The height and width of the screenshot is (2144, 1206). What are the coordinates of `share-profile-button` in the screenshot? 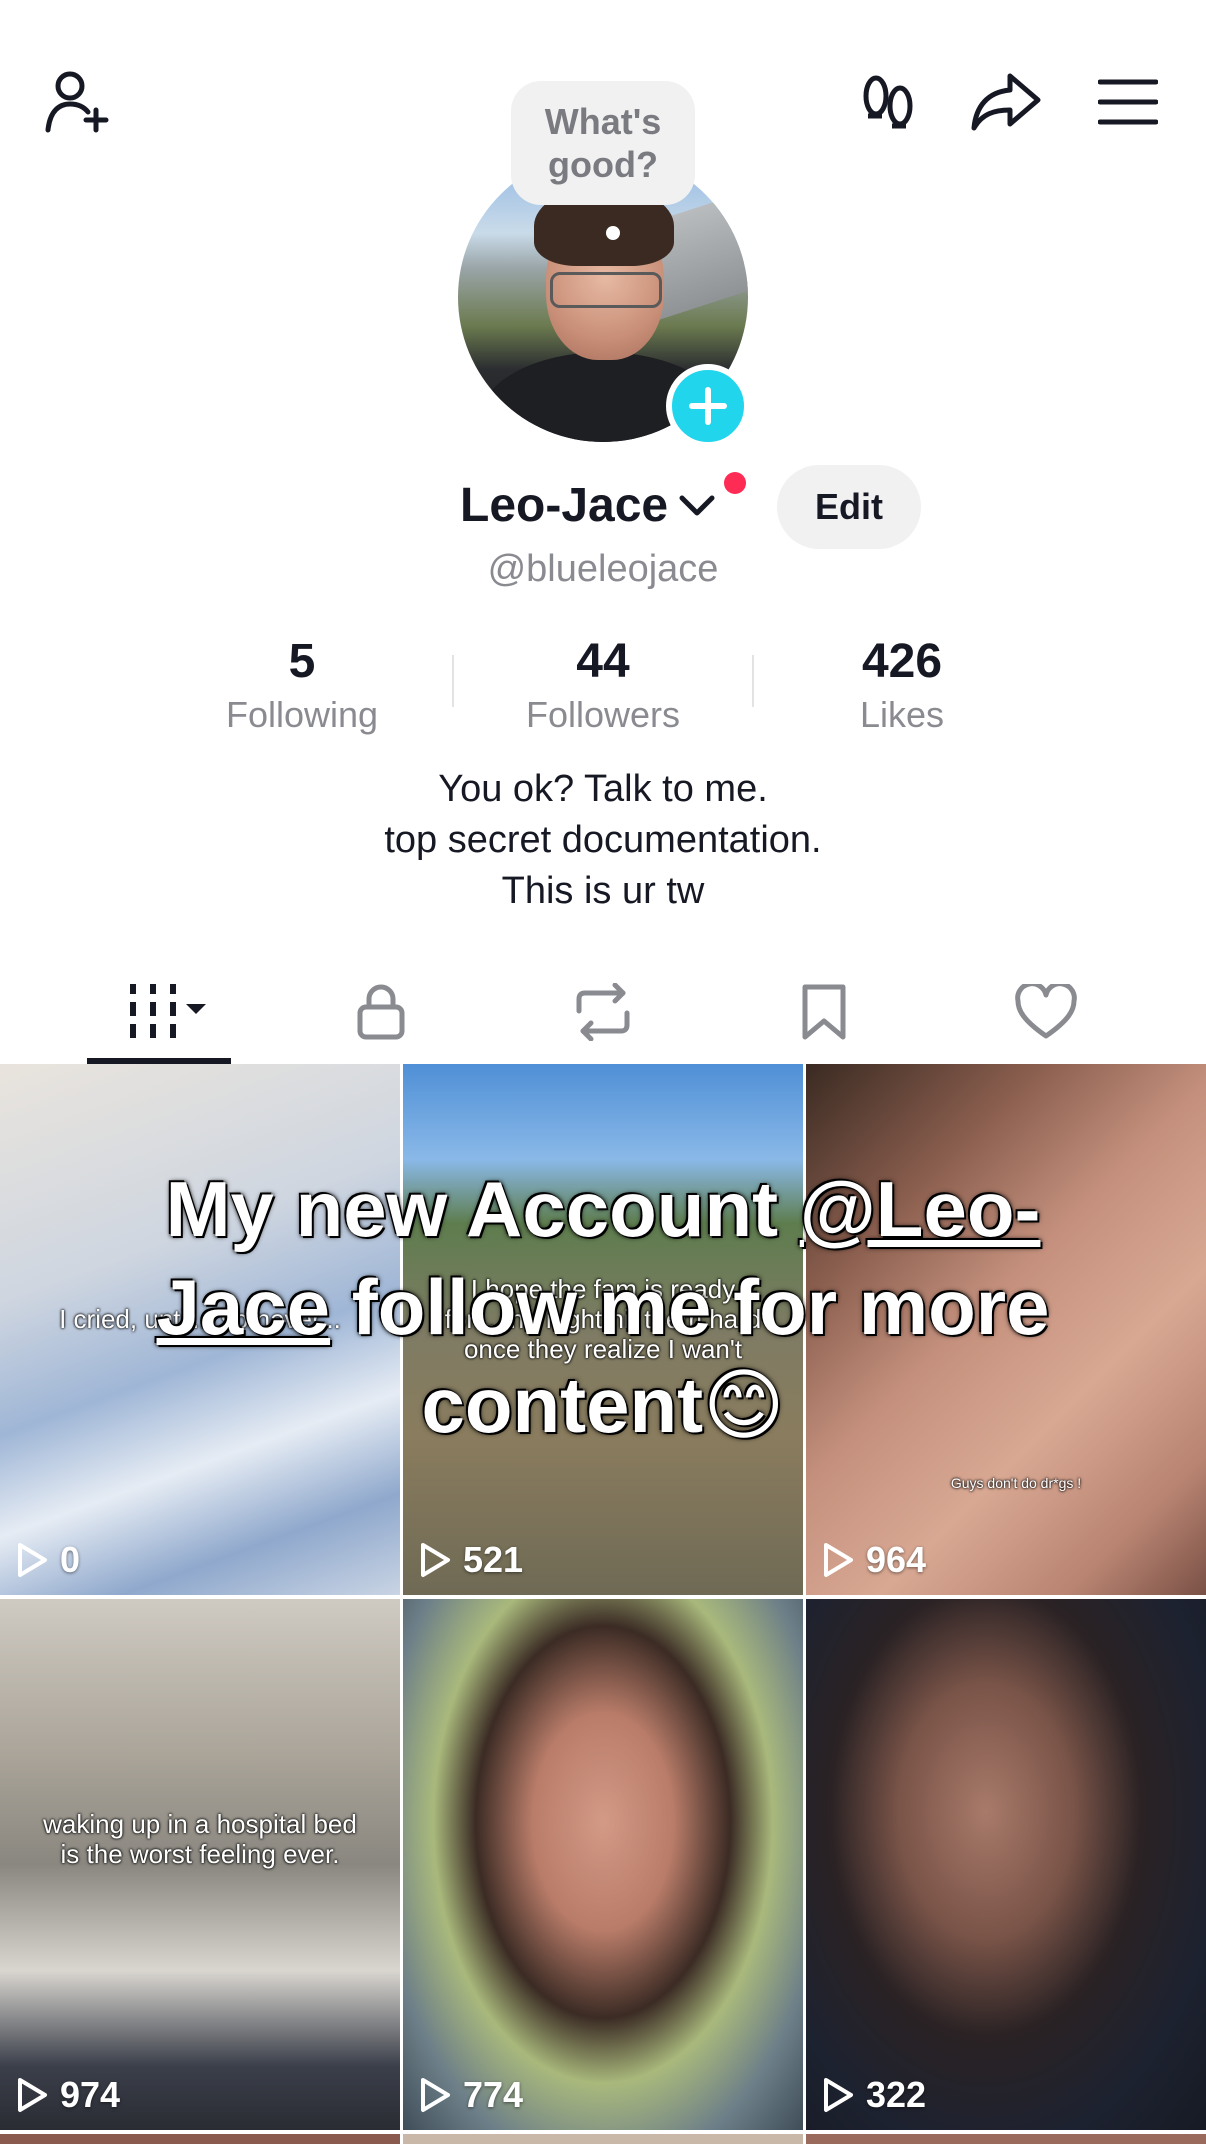 It's located at (1006, 102).